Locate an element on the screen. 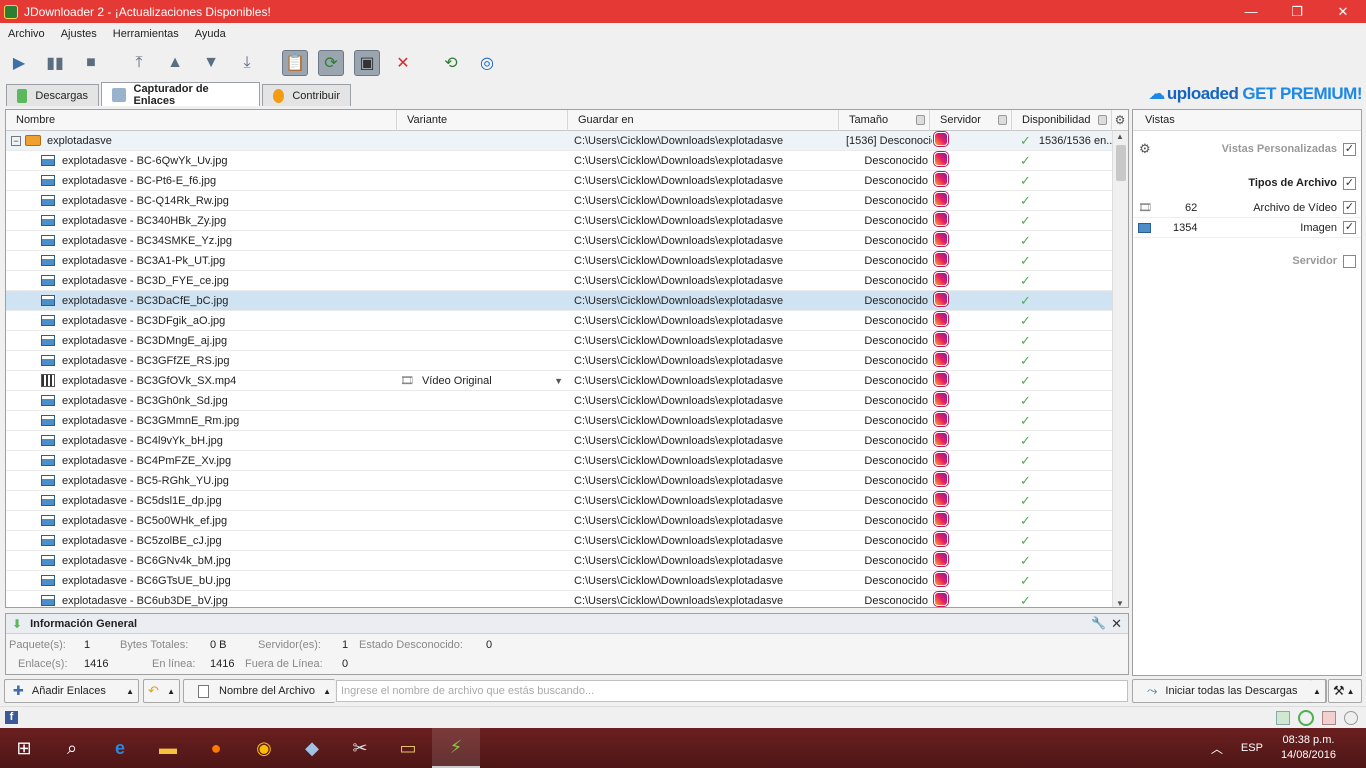 This screenshot has width=1366, height=768. col-tamano: Tamaño is located at coordinates (884, 120).